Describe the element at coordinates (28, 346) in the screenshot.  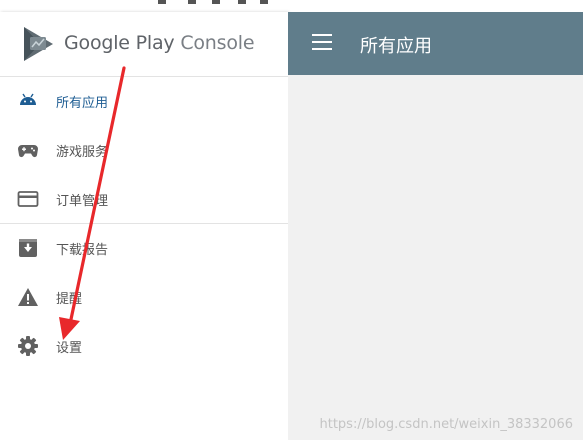
I see `gear-icon` at that location.